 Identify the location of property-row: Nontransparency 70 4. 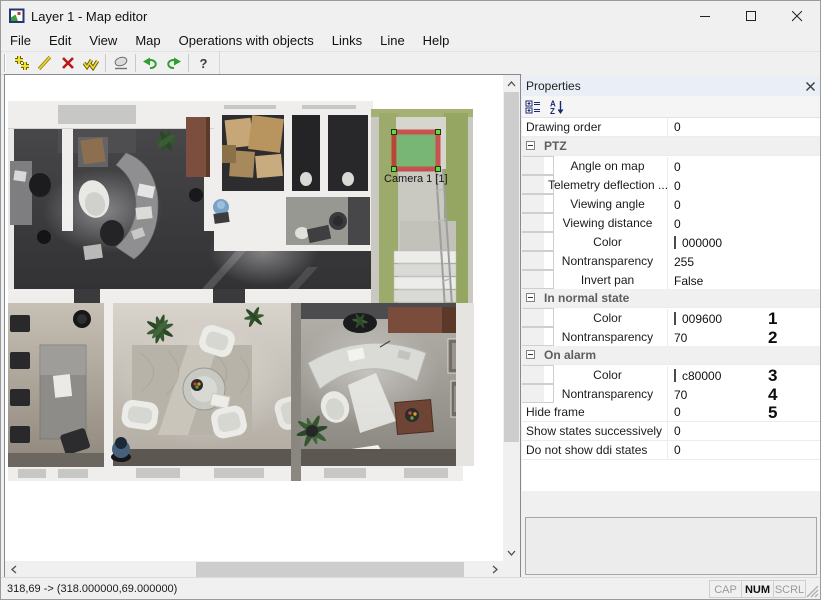
(649, 394).